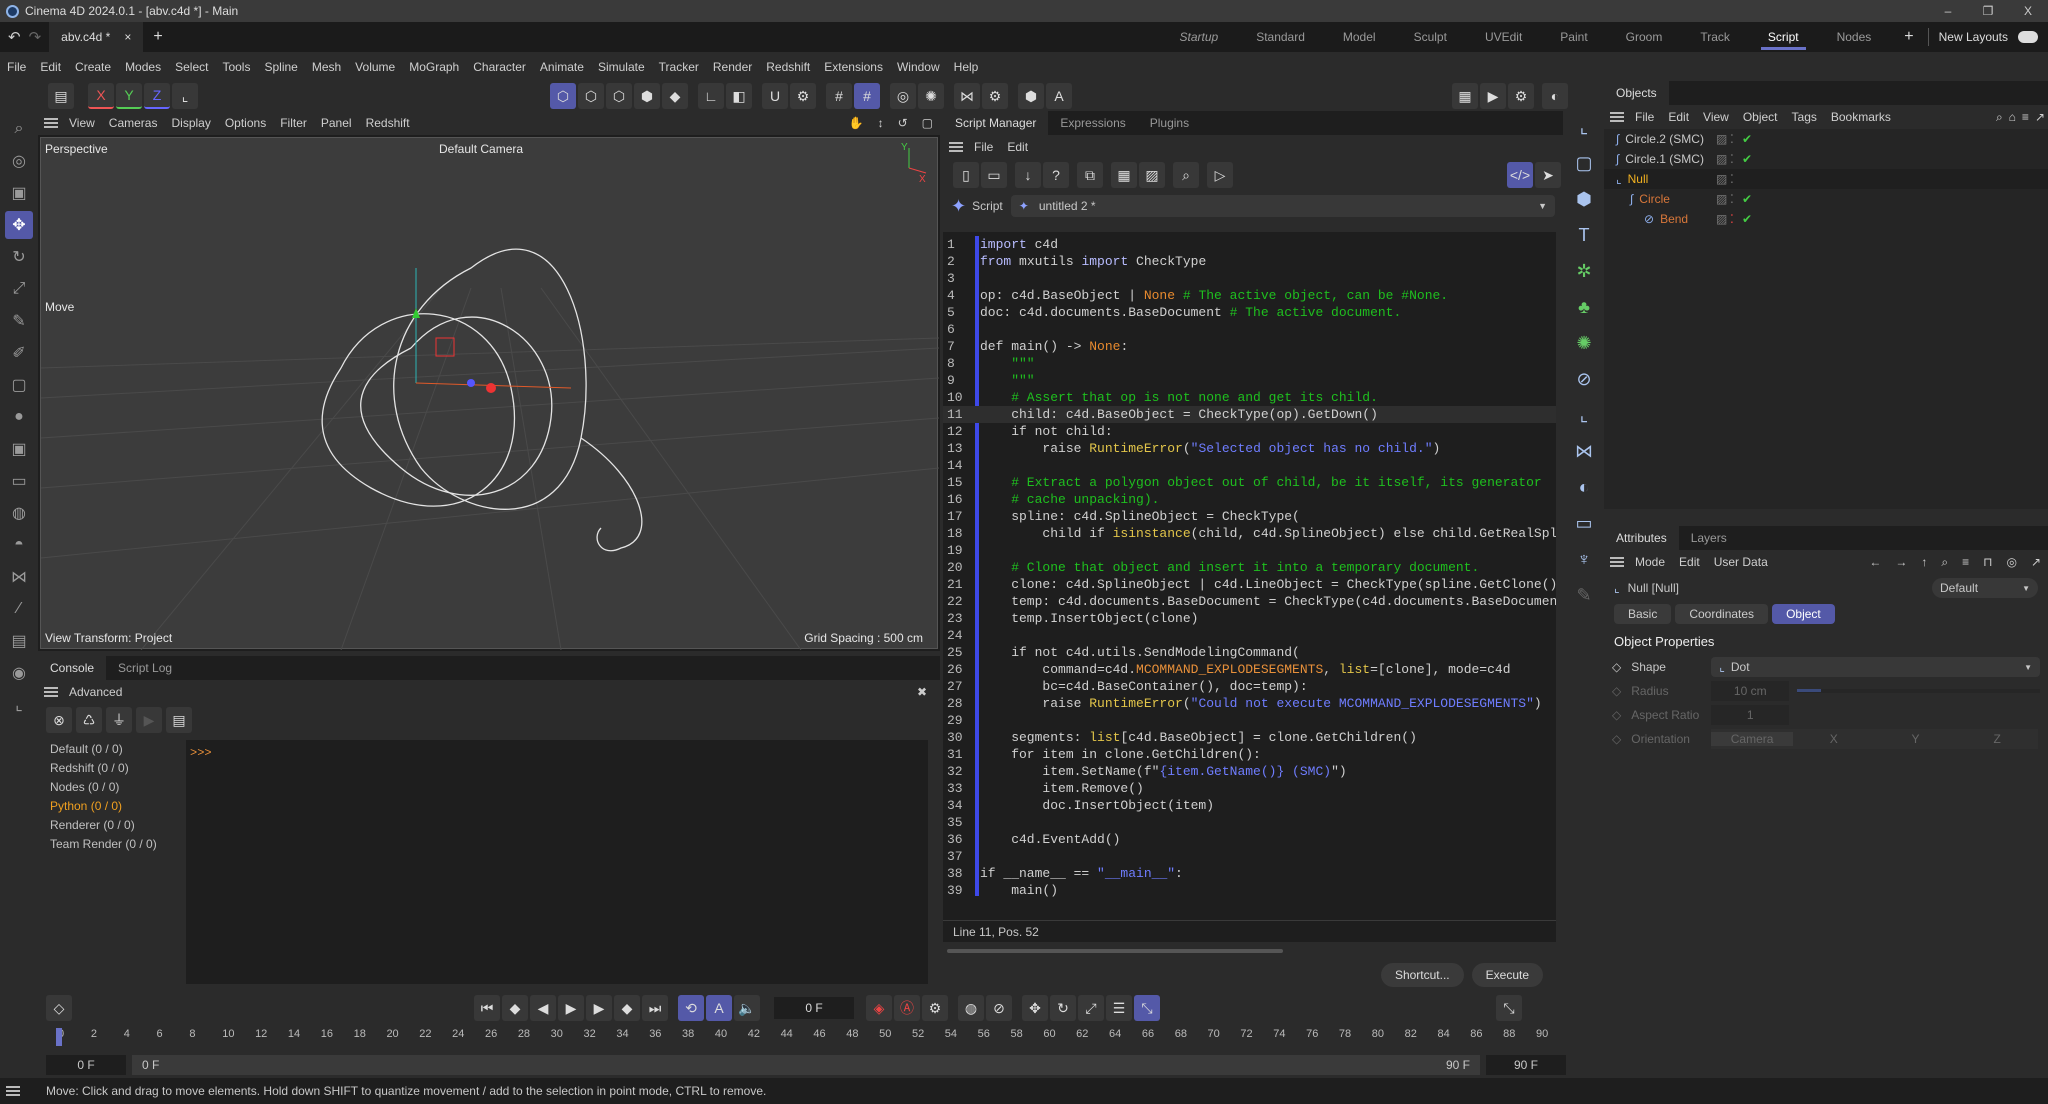 This screenshot has height=1104, width=2048. I want to click on objects-menu-tags: Tags, so click(1804, 117).